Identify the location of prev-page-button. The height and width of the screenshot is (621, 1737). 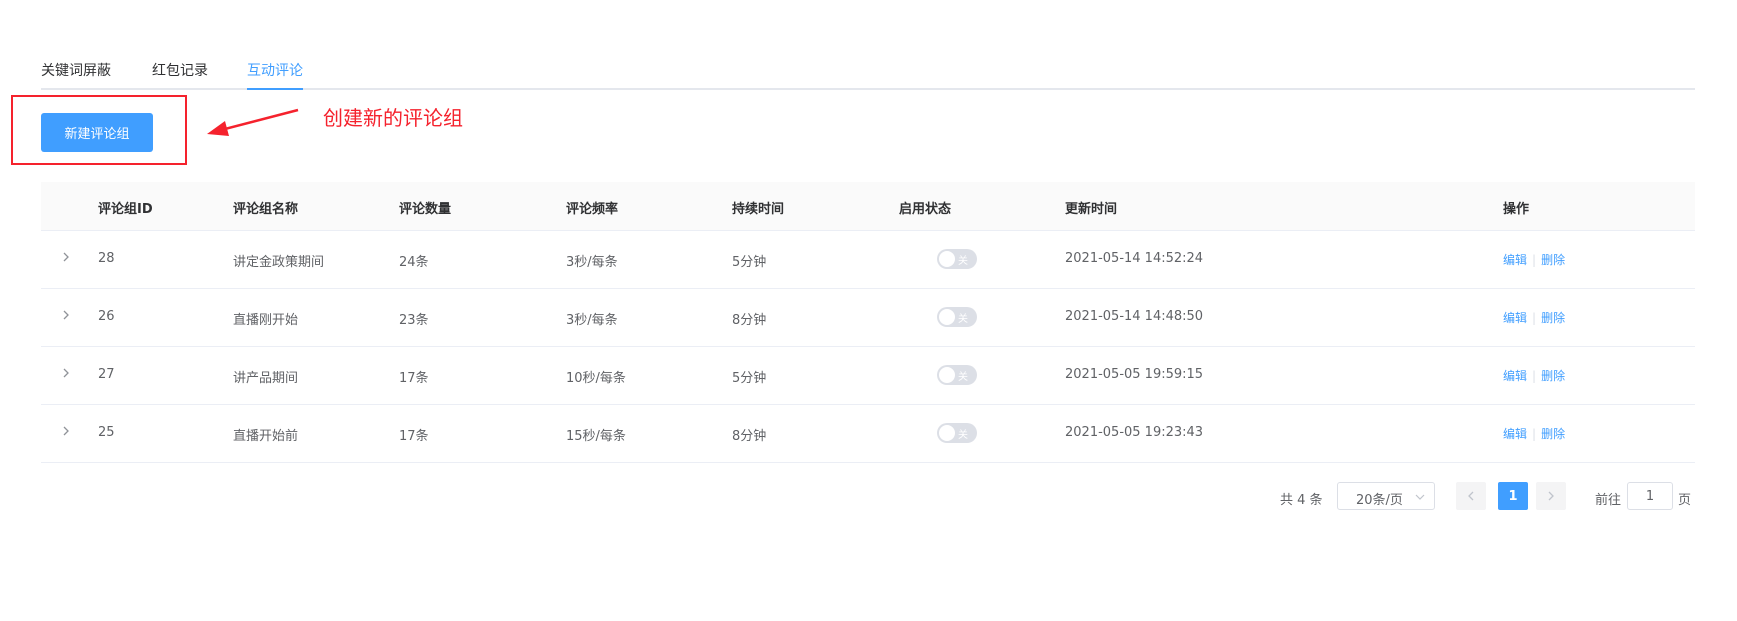
(1471, 496).